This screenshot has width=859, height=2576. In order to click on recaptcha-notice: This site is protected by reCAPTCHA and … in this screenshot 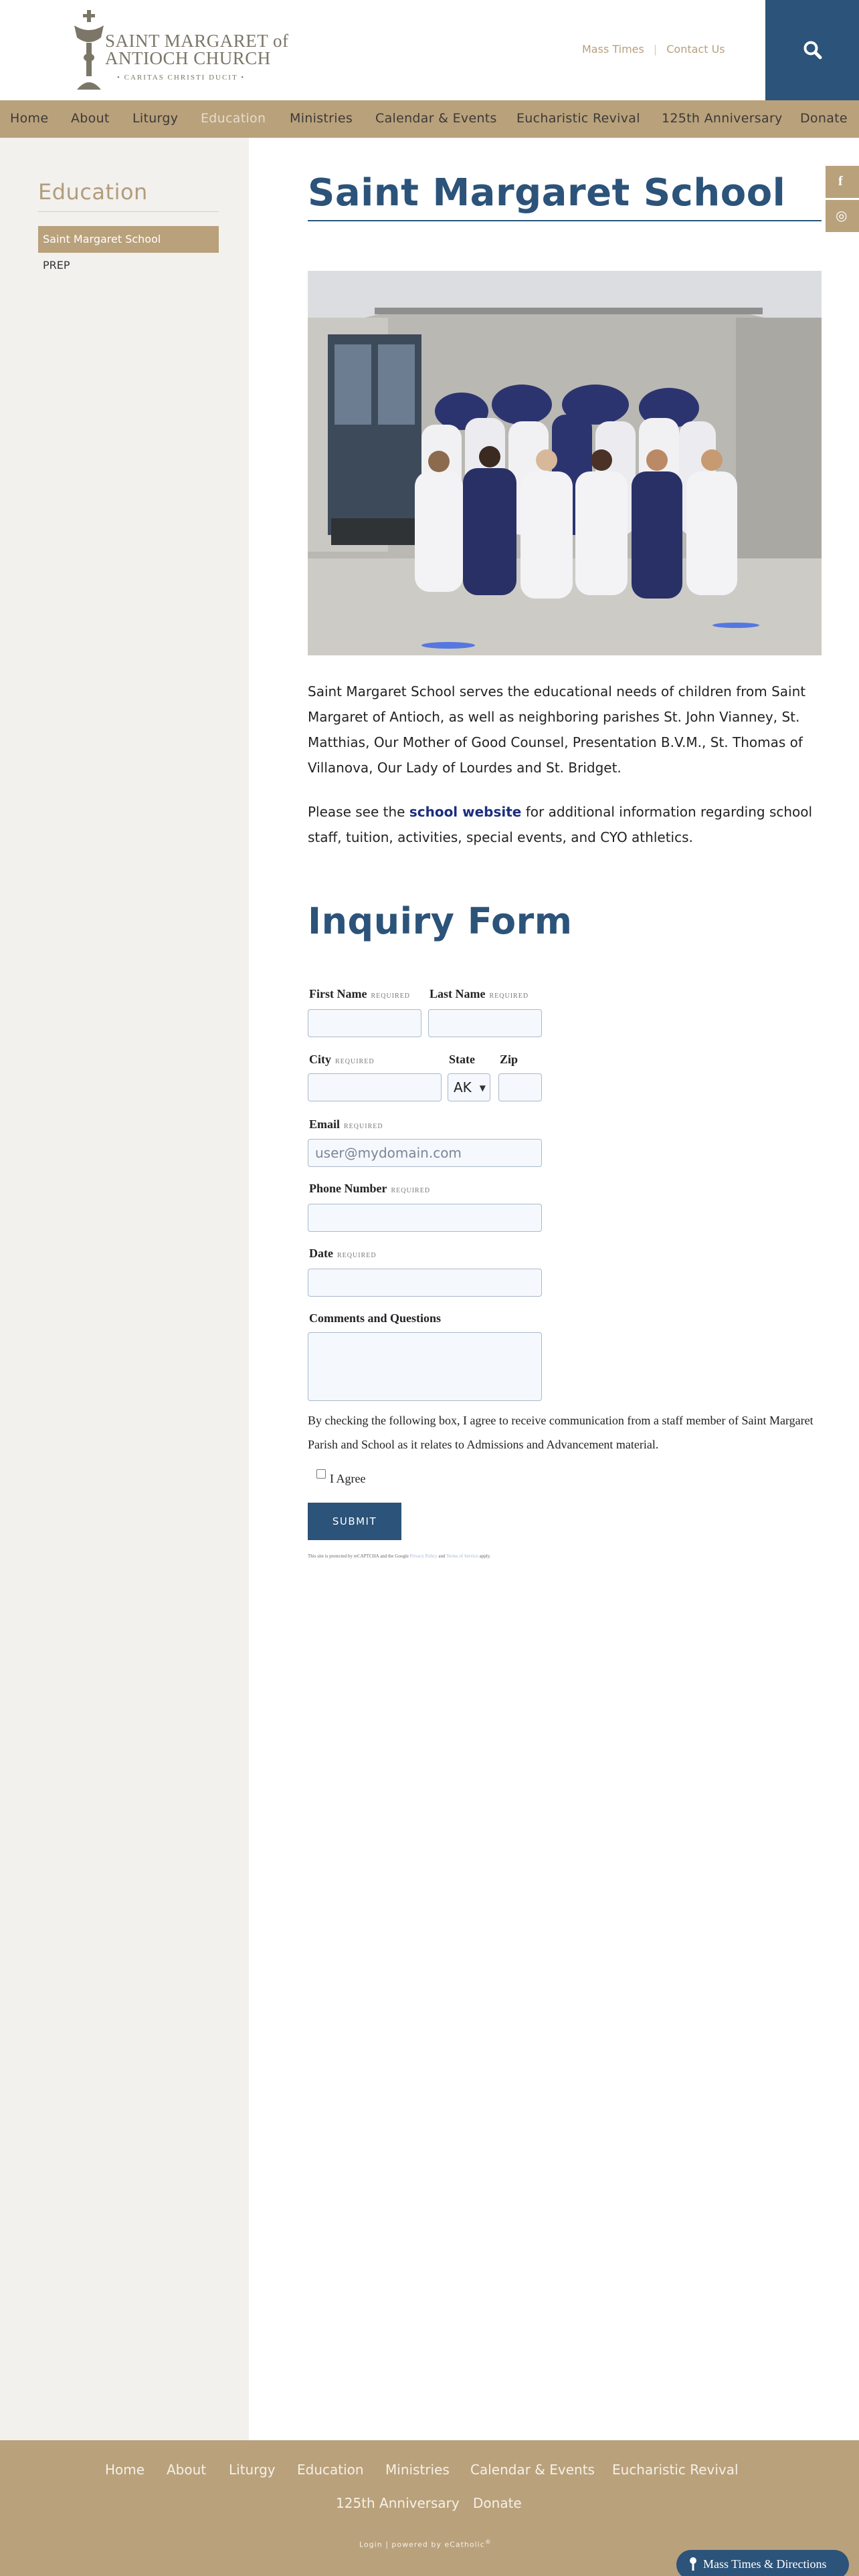, I will do `click(428, 1556)`.